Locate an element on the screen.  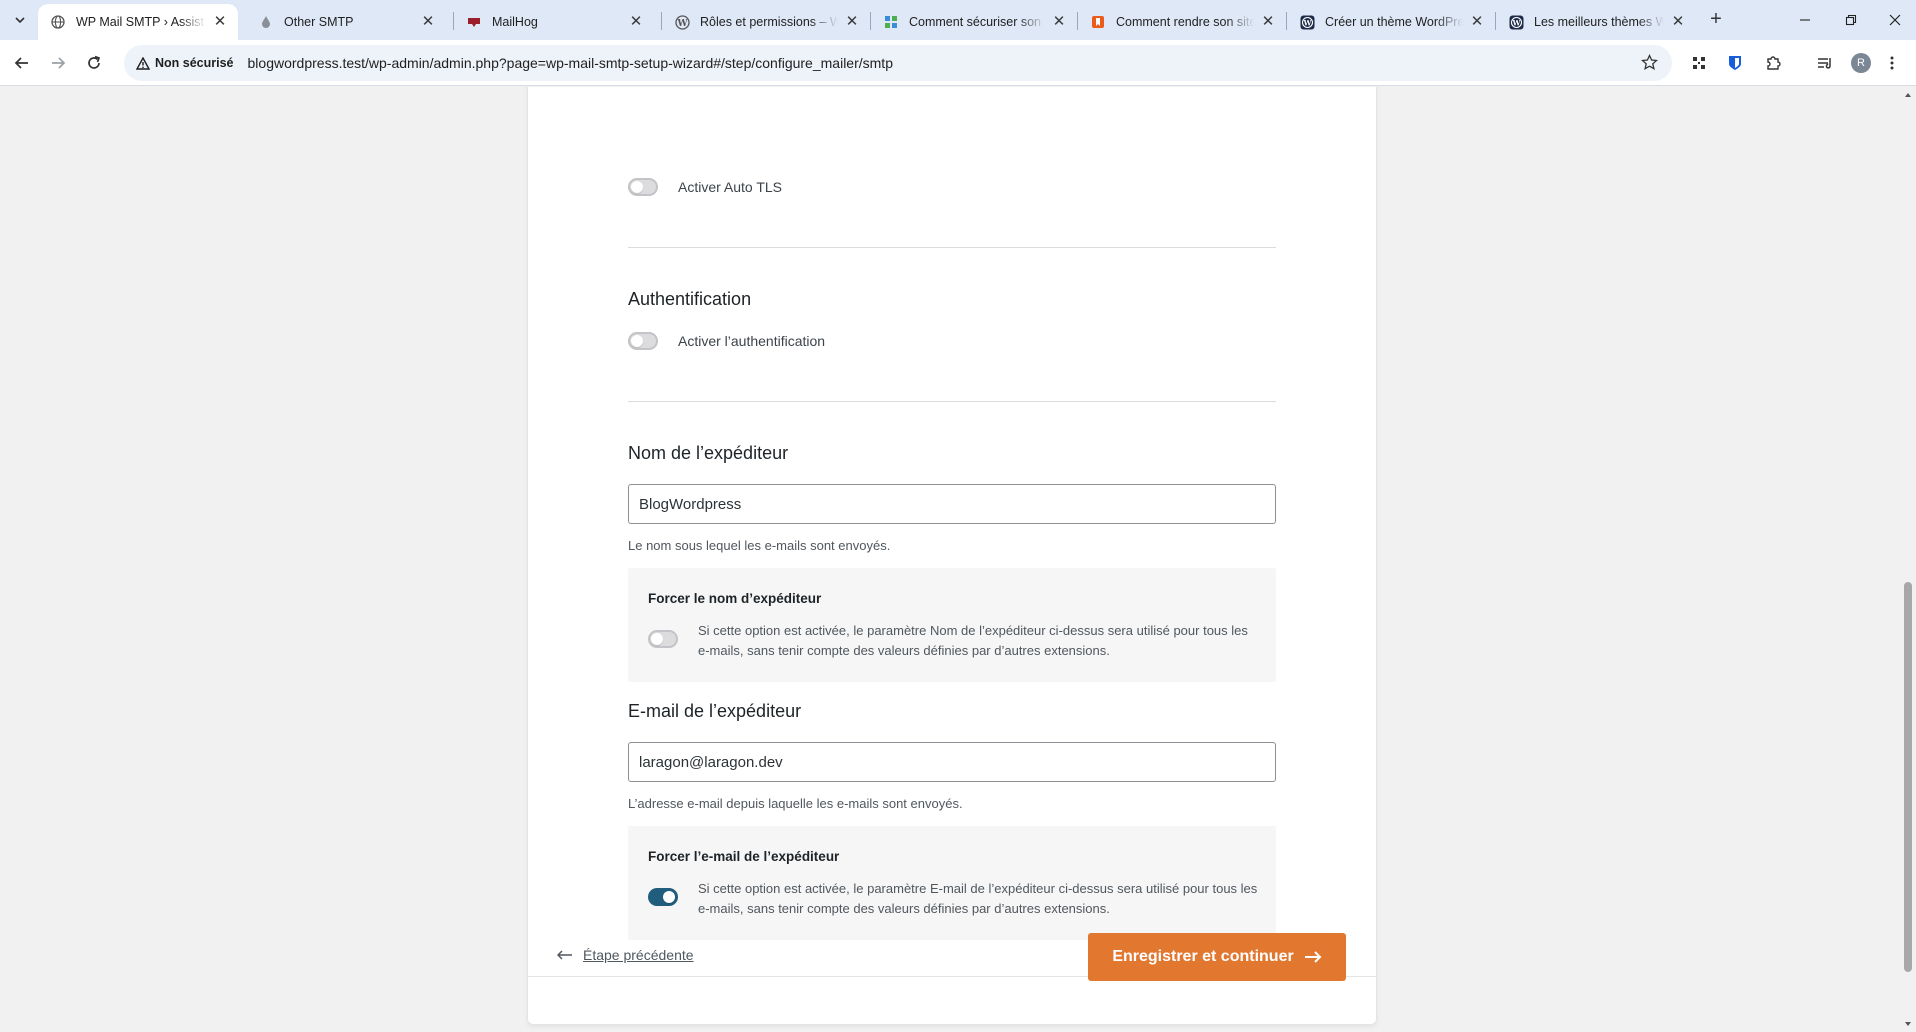
previous-step-label: Étape précédente is located at coordinates (638, 955).